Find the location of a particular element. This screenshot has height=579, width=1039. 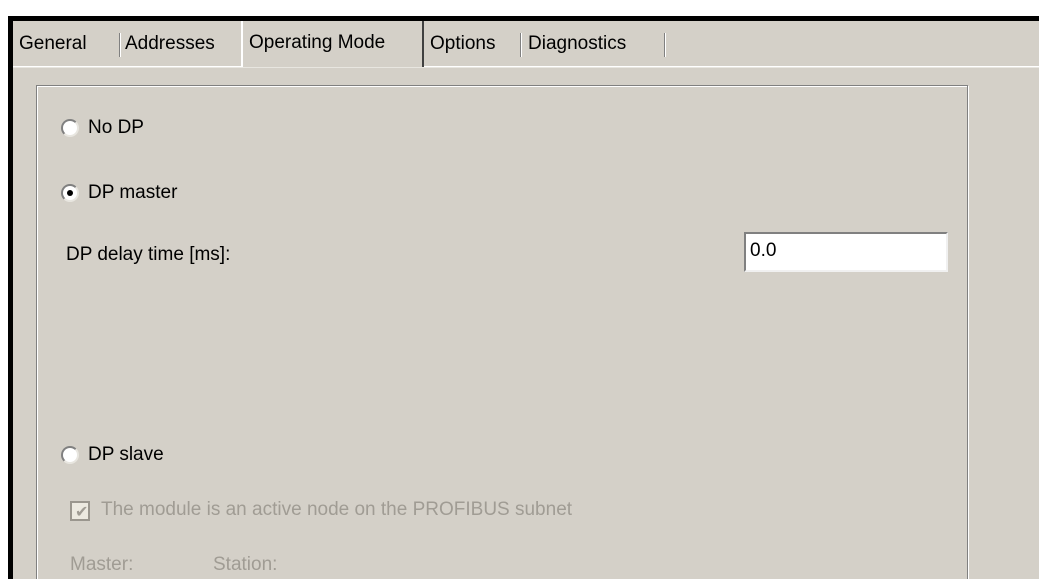

tab-diagnostics-label: Diagnostics is located at coordinates (577, 43).